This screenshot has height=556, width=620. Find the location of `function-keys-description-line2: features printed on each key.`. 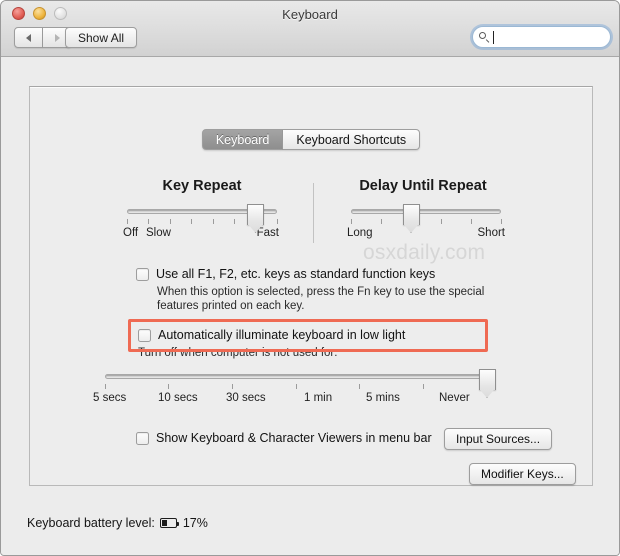

function-keys-description-line2: features printed on each key. is located at coordinates (231, 306).